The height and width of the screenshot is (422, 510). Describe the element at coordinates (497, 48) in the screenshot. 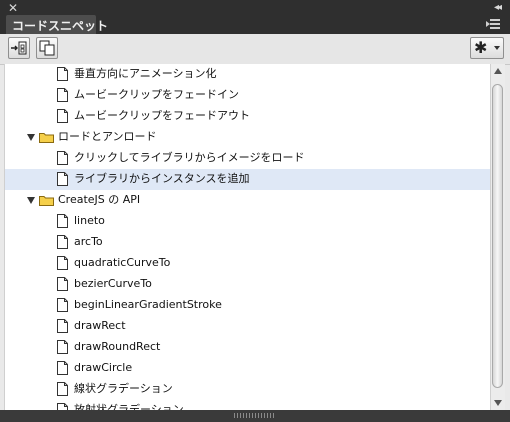

I see `chevron-down-icon` at that location.